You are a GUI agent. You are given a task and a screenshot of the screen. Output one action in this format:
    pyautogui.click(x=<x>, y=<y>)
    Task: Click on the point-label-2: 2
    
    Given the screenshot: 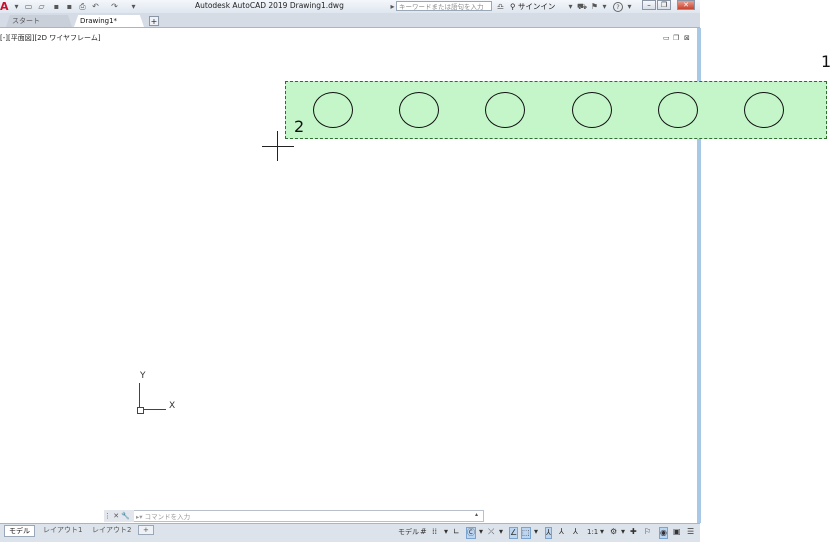 What is the action you would take?
    pyautogui.click(x=299, y=126)
    